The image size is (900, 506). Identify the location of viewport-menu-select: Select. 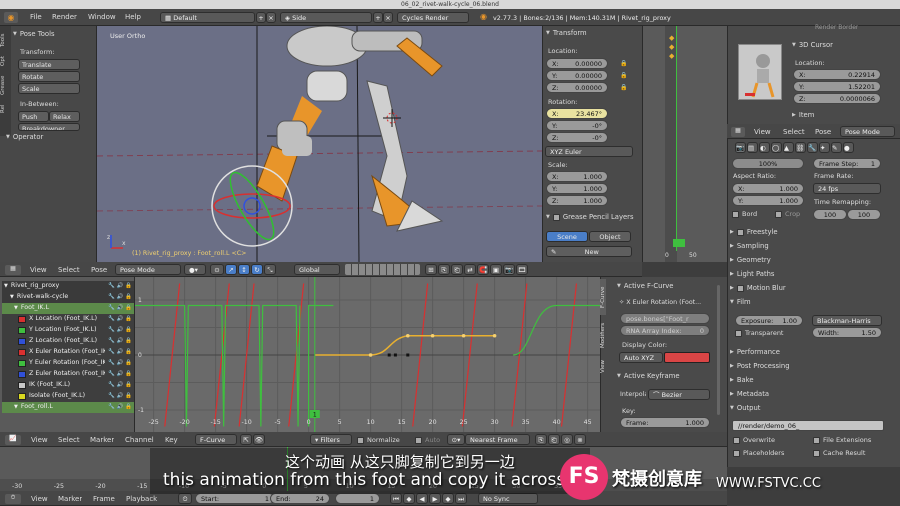
(69, 270).